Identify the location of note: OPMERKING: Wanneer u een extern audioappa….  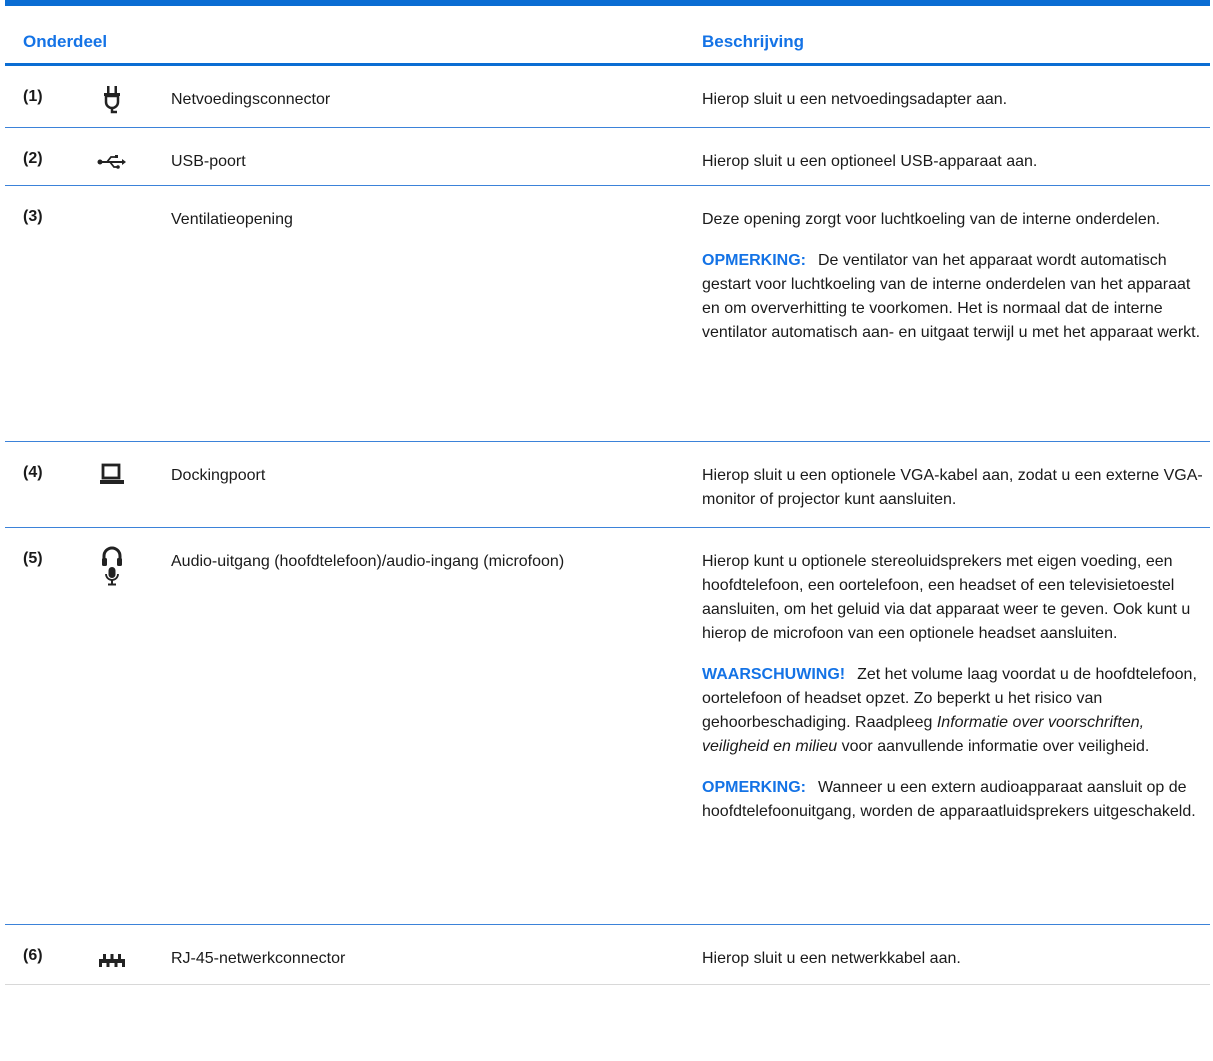
(949, 799).